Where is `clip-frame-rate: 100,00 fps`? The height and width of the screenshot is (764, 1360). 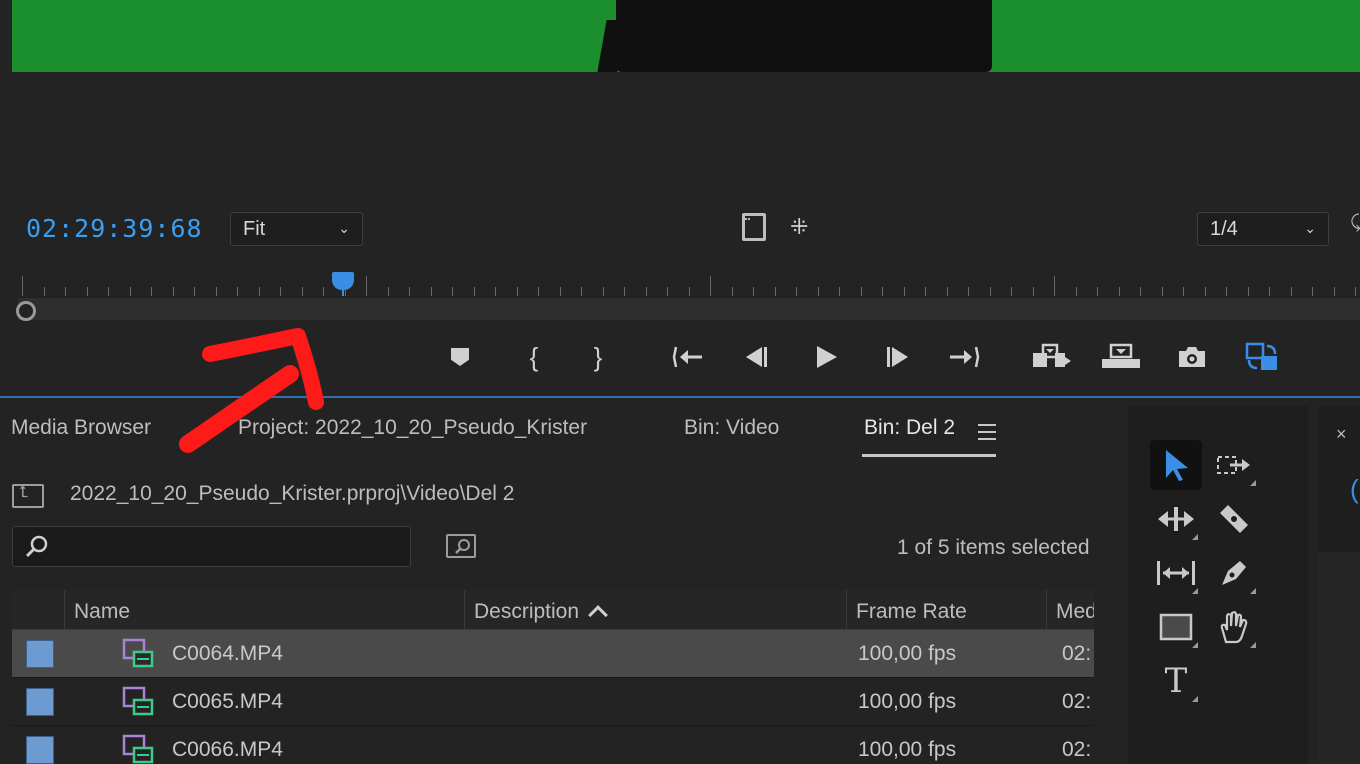 clip-frame-rate: 100,00 fps is located at coordinates (907, 749).